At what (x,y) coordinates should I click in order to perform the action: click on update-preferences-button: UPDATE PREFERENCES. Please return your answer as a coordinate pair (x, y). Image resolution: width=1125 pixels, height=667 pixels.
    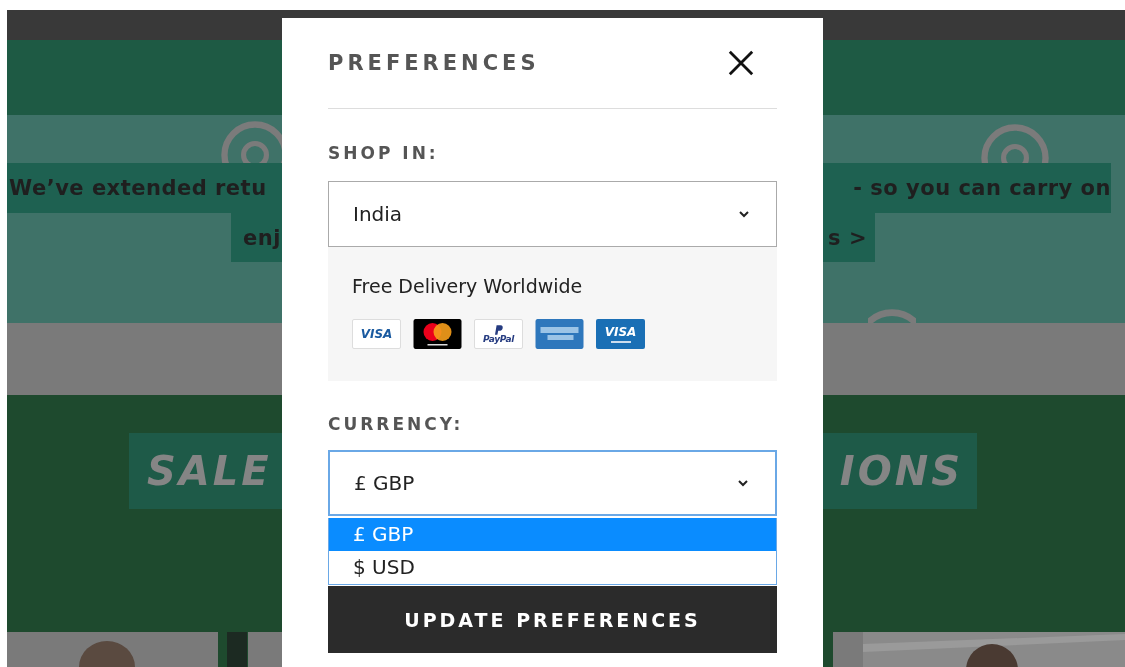
    Looking at the image, I should click on (552, 619).